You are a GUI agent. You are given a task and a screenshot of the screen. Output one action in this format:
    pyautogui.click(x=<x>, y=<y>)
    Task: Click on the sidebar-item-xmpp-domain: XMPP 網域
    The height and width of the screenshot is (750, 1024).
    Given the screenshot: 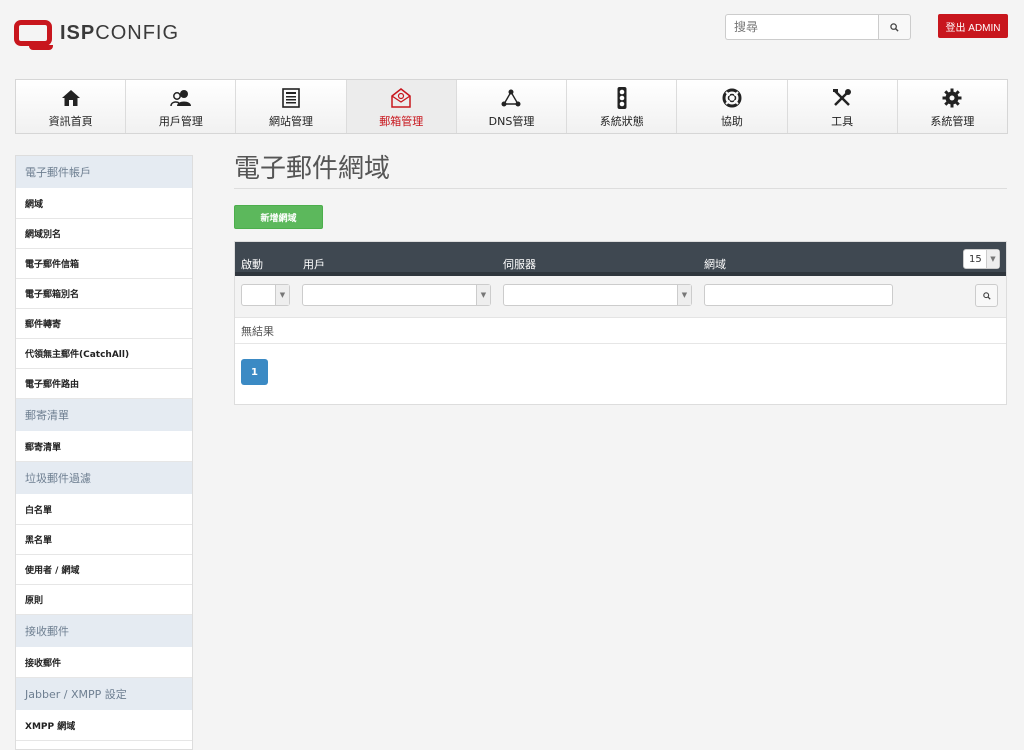 What is the action you would take?
    pyautogui.click(x=104, y=726)
    